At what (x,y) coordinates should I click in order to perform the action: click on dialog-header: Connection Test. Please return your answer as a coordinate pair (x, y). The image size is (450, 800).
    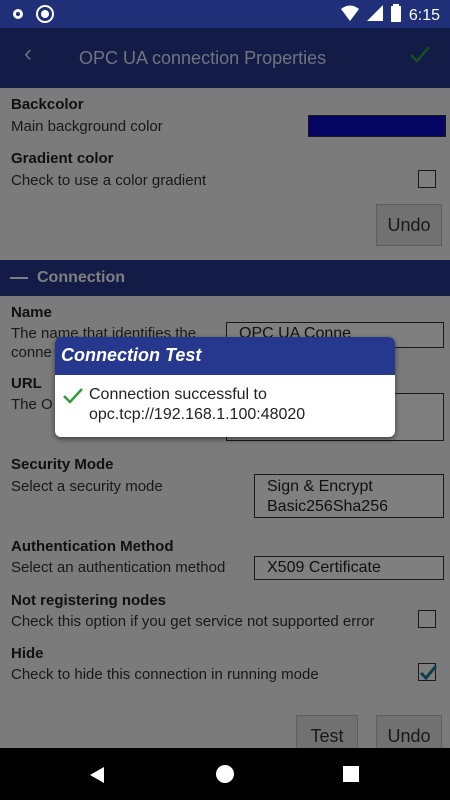
    Looking at the image, I should click on (225, 356).